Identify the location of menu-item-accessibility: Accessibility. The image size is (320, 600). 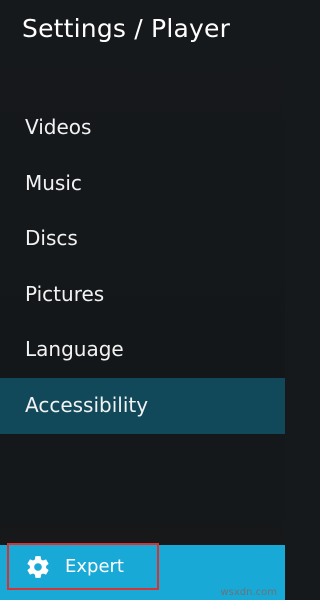
(142, 405).